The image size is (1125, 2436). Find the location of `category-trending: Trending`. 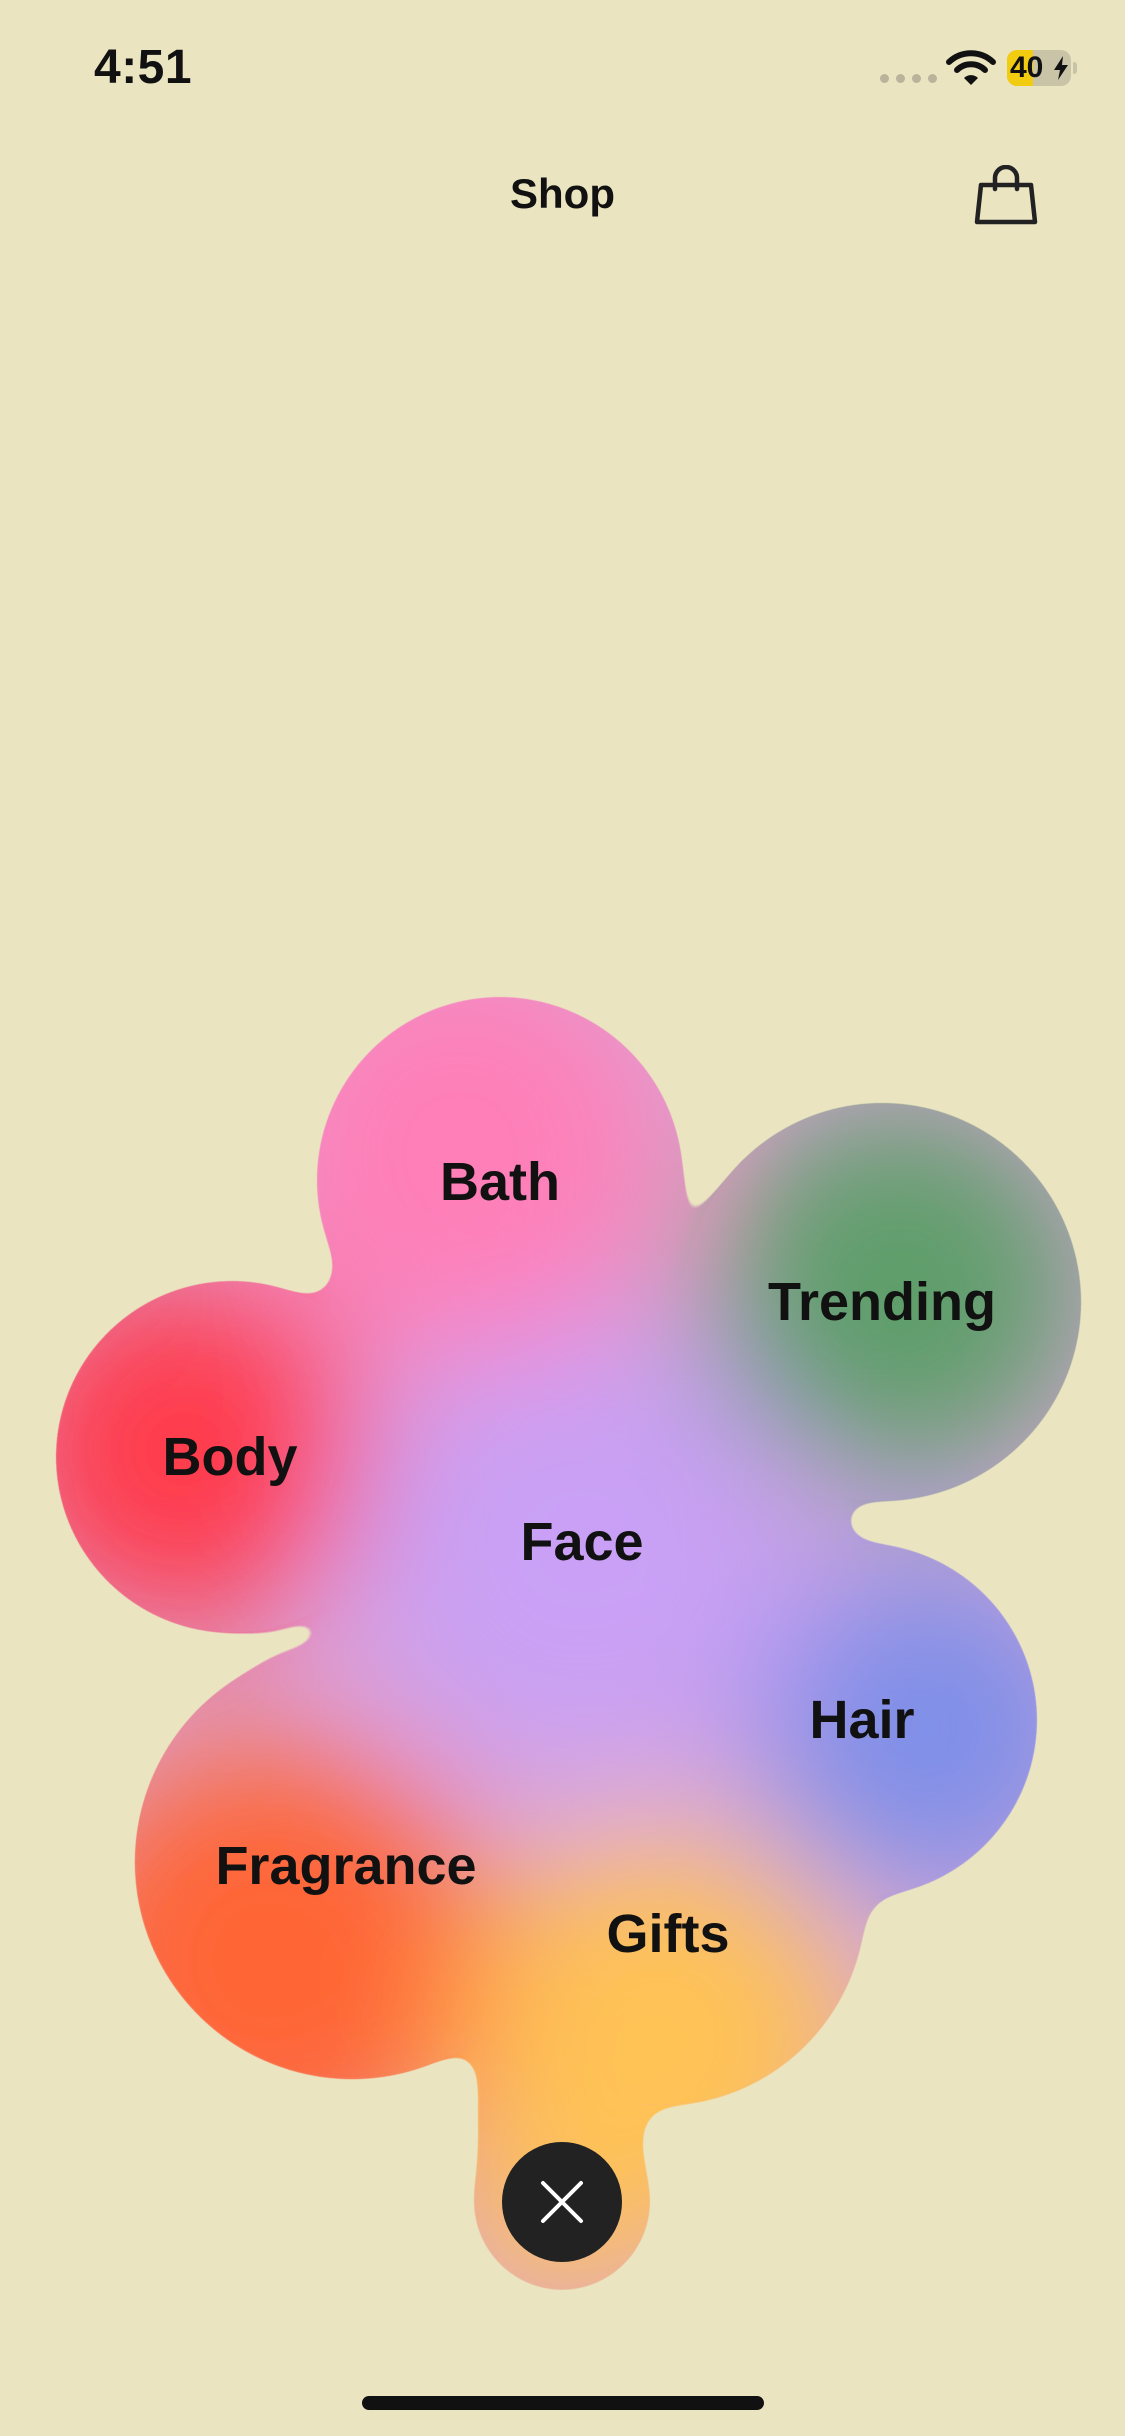

category-trending: Trending is located at coordinates (882, 1302).